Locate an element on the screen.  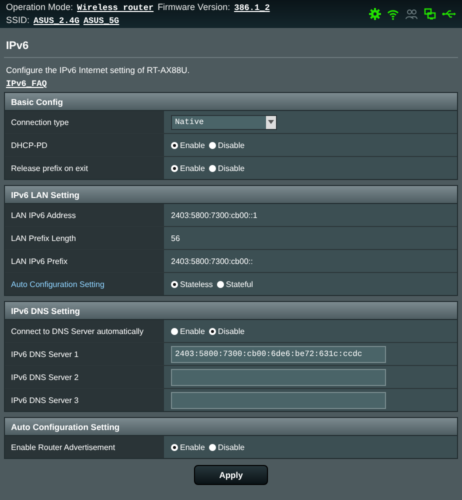
operation-mode-label: Operation Mode: is located at coordinates (40, 7).